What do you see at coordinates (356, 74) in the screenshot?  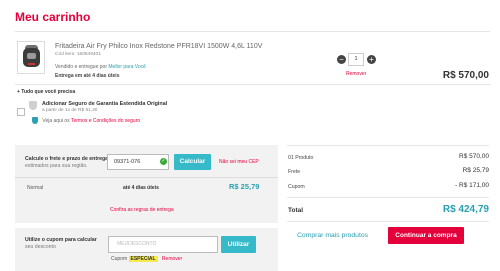 I see `remove-product-link: Remover` at bounding box center [356, 74].